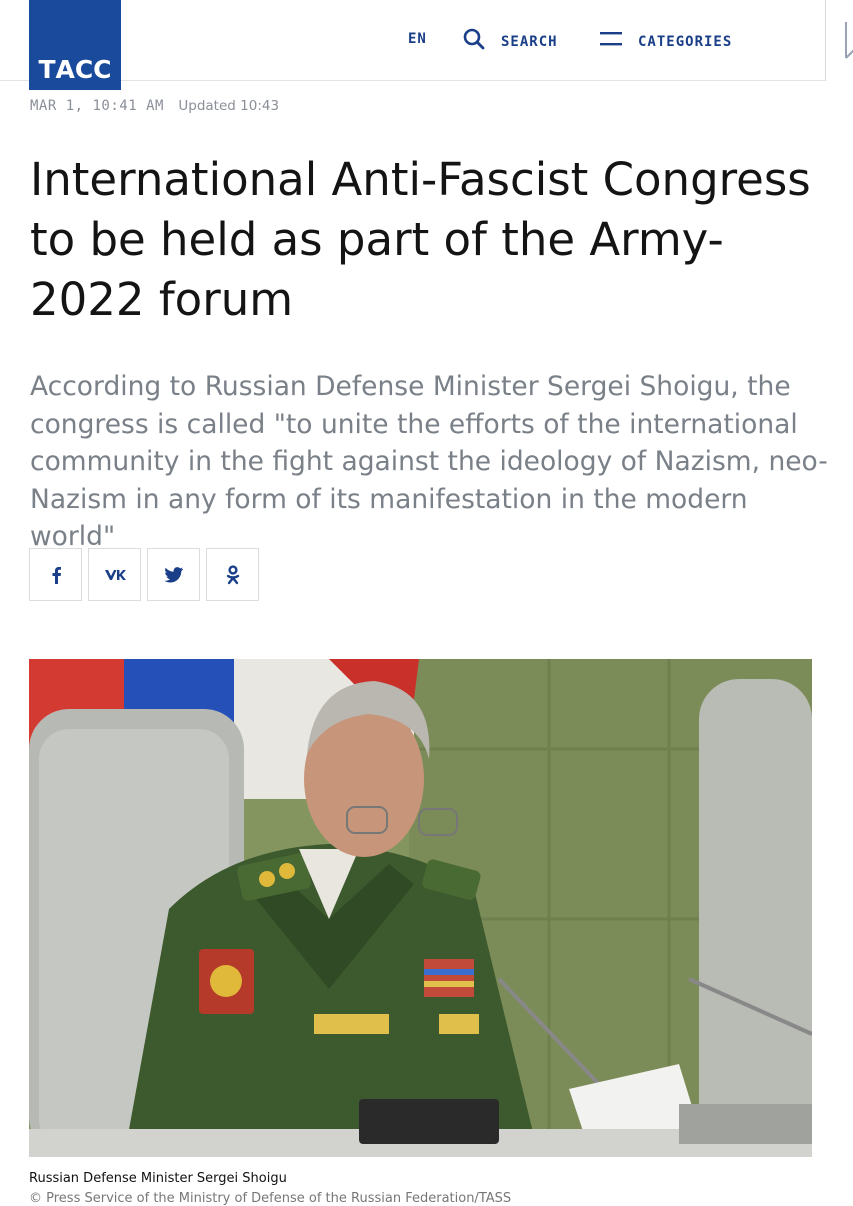 This screenshot has width=853, height=1206. I want to click on share-vk-button, so click(114, 574).